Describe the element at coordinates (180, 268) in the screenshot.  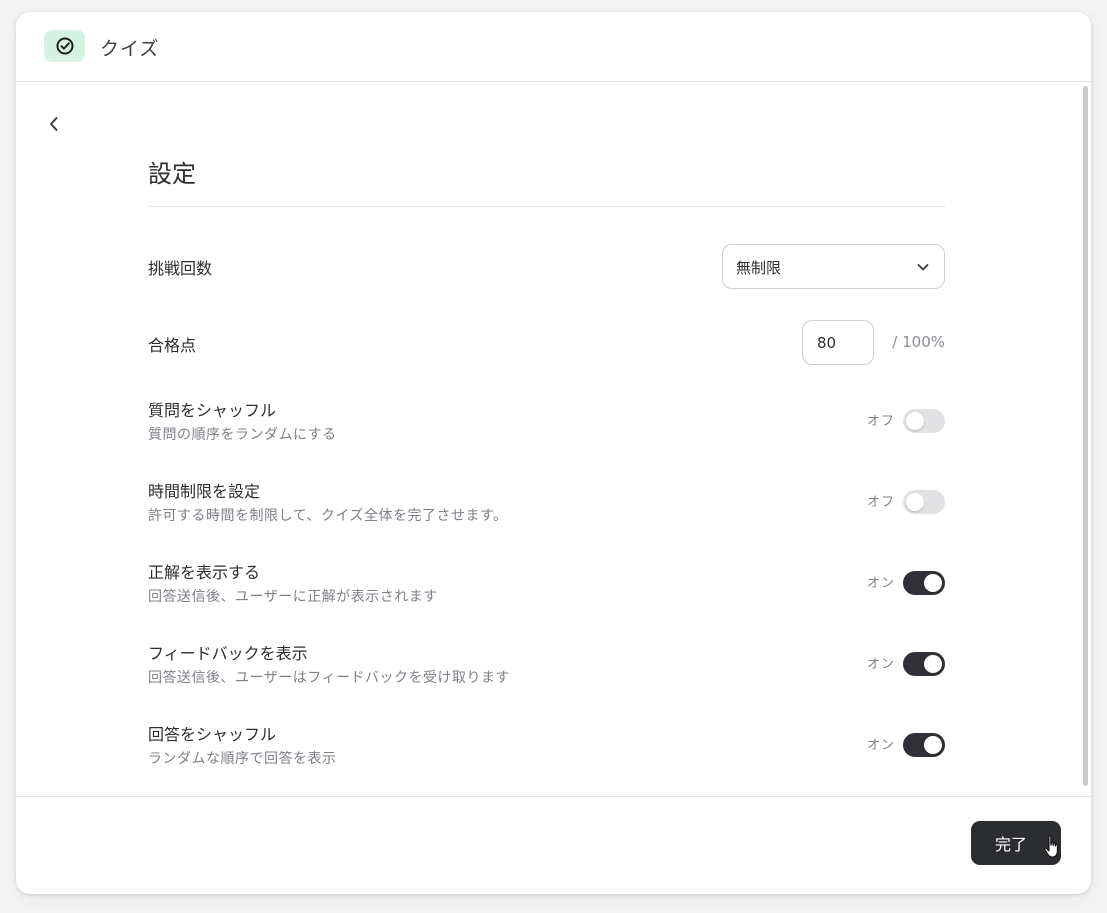
I see `attempts-label: 挑戦回数` at that location.